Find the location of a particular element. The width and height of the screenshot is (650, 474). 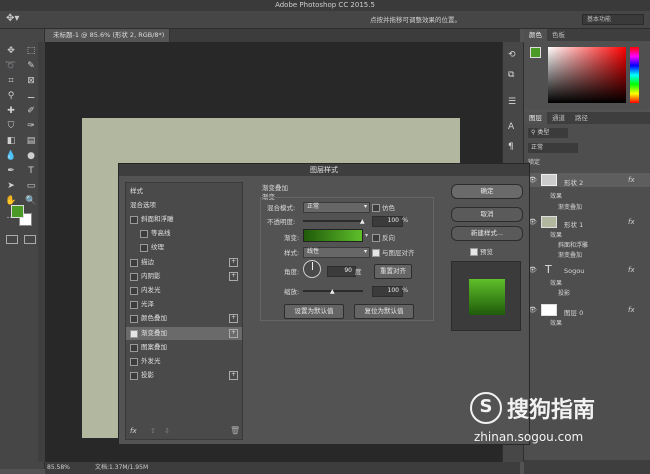

color-fg-swatch is located at coordinates (535, 52).